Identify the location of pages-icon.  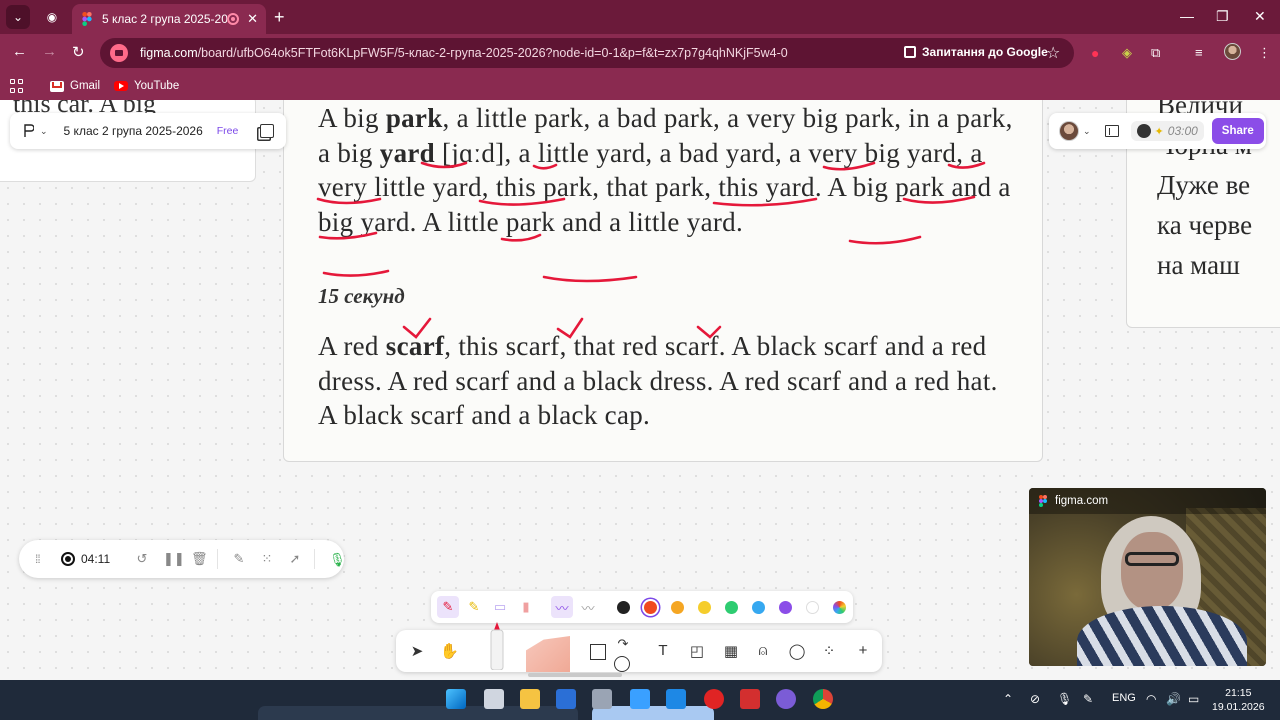
(267, 131).